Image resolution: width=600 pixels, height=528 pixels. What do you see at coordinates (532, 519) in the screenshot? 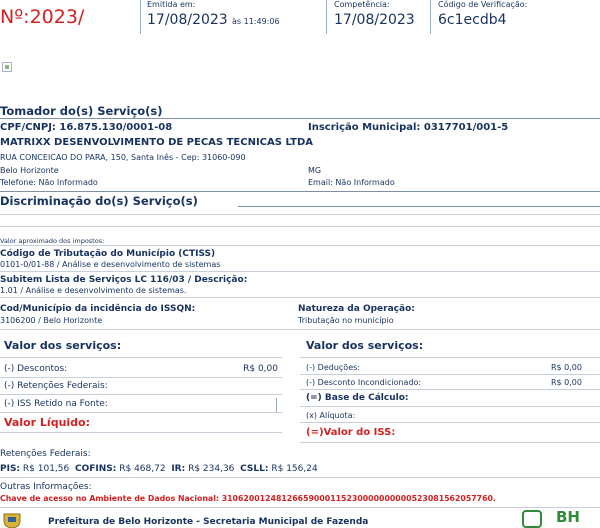
I see `bh-nota-logo-icon` at bounding box center [532, 519].